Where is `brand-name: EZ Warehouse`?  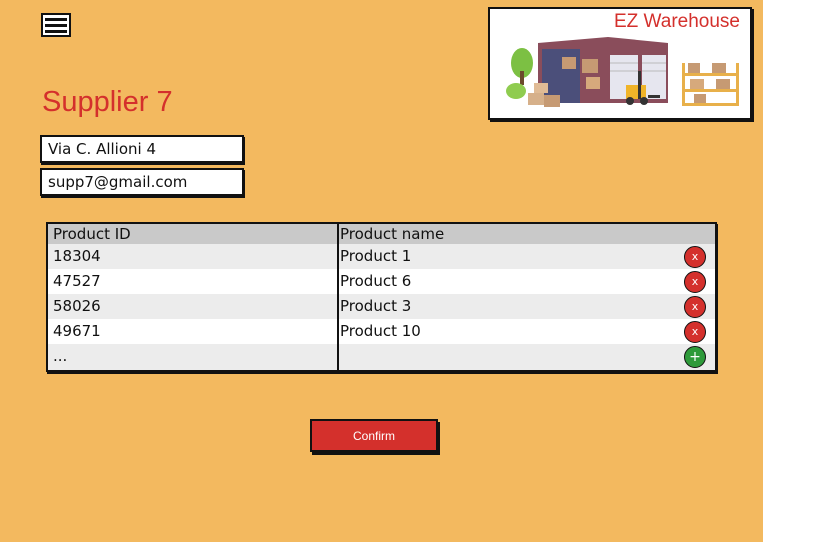 brand-name: EZ Warehouse is located at coordinates (676, 21).